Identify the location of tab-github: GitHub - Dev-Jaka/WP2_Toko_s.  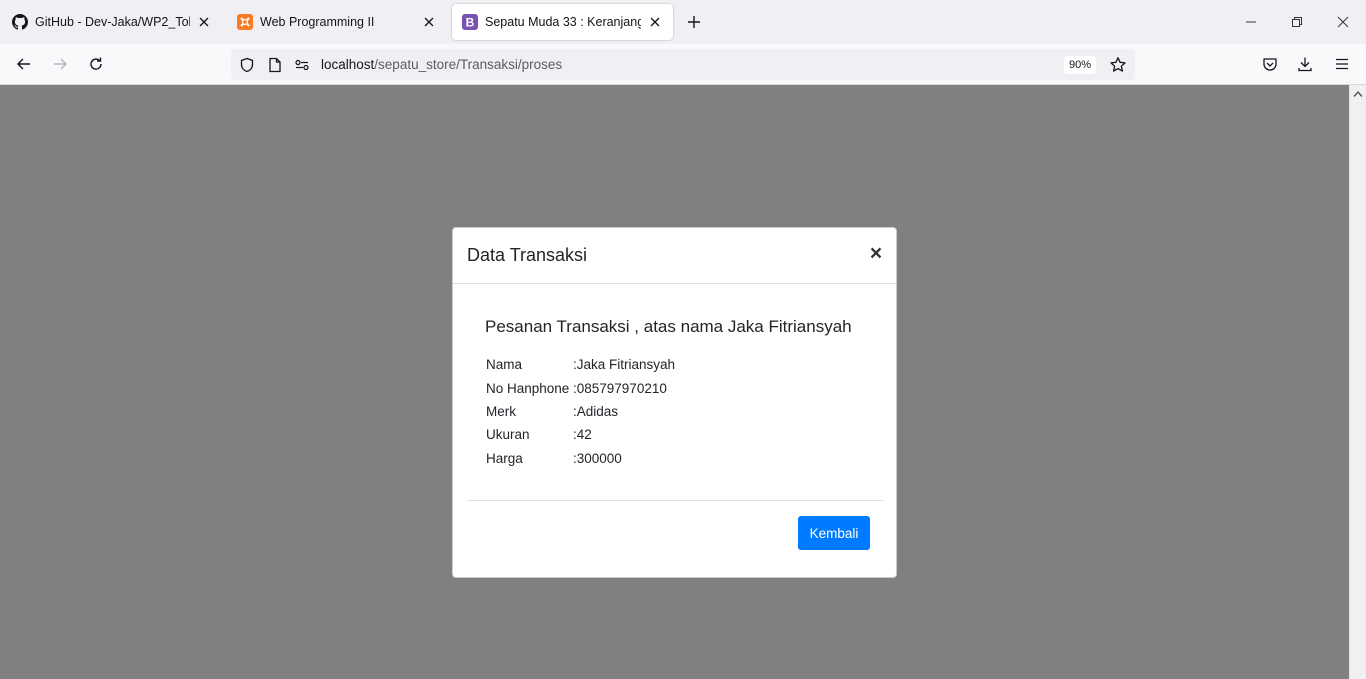
(112, 22).